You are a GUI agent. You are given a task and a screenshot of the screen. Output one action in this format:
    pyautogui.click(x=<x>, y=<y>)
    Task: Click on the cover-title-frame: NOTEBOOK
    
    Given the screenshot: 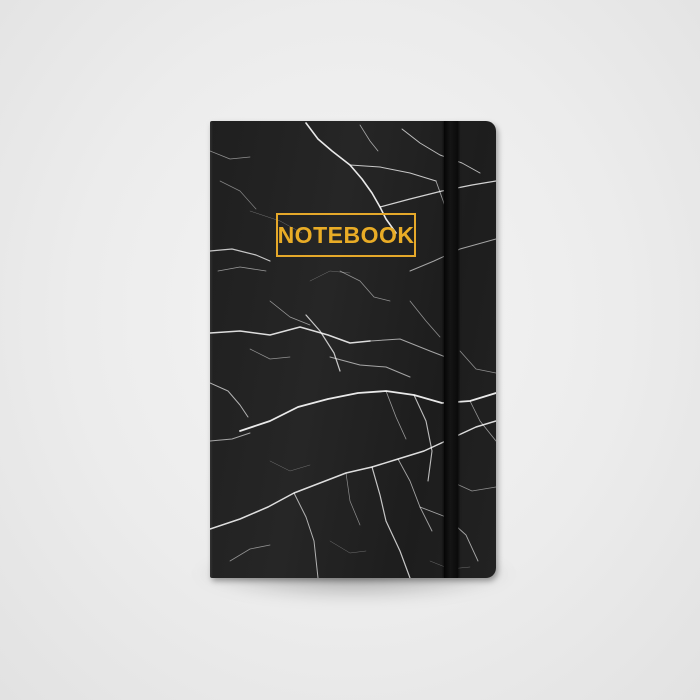 What is the action you would take?
    pyautogui.click(x=346, y=235)
    